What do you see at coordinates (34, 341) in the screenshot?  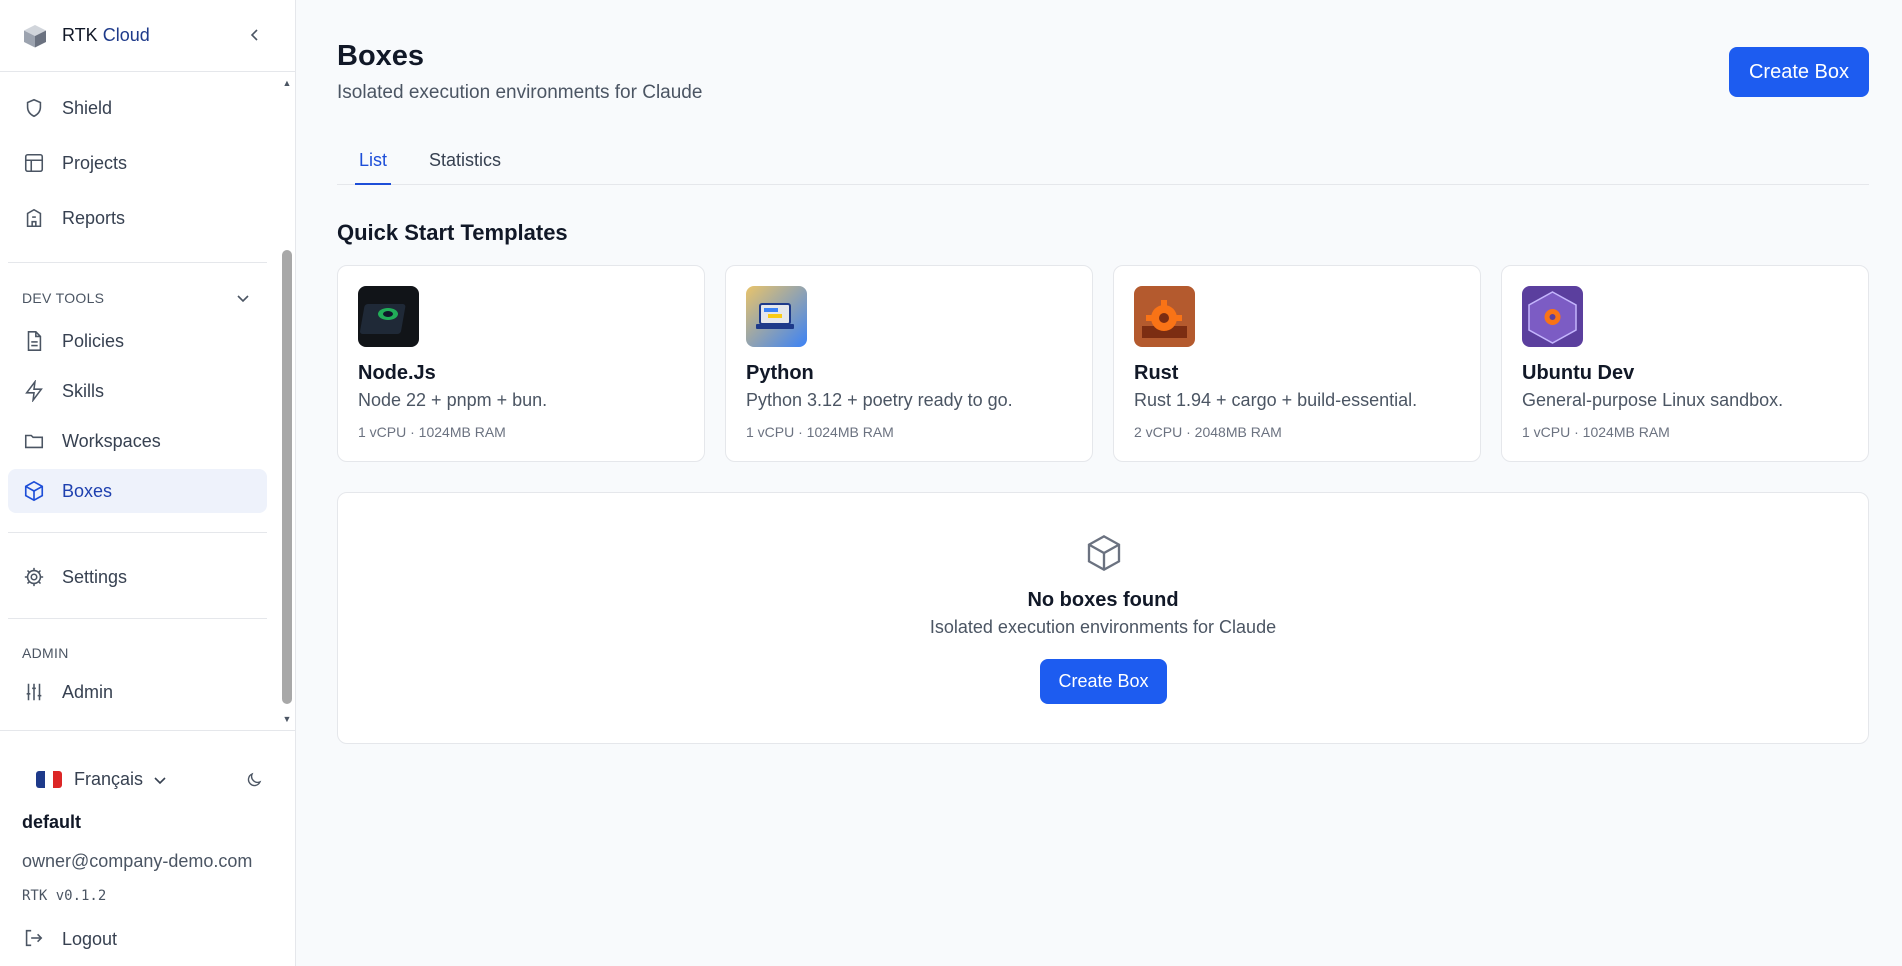 I see `document-icon` at bounding box center [34, 341].